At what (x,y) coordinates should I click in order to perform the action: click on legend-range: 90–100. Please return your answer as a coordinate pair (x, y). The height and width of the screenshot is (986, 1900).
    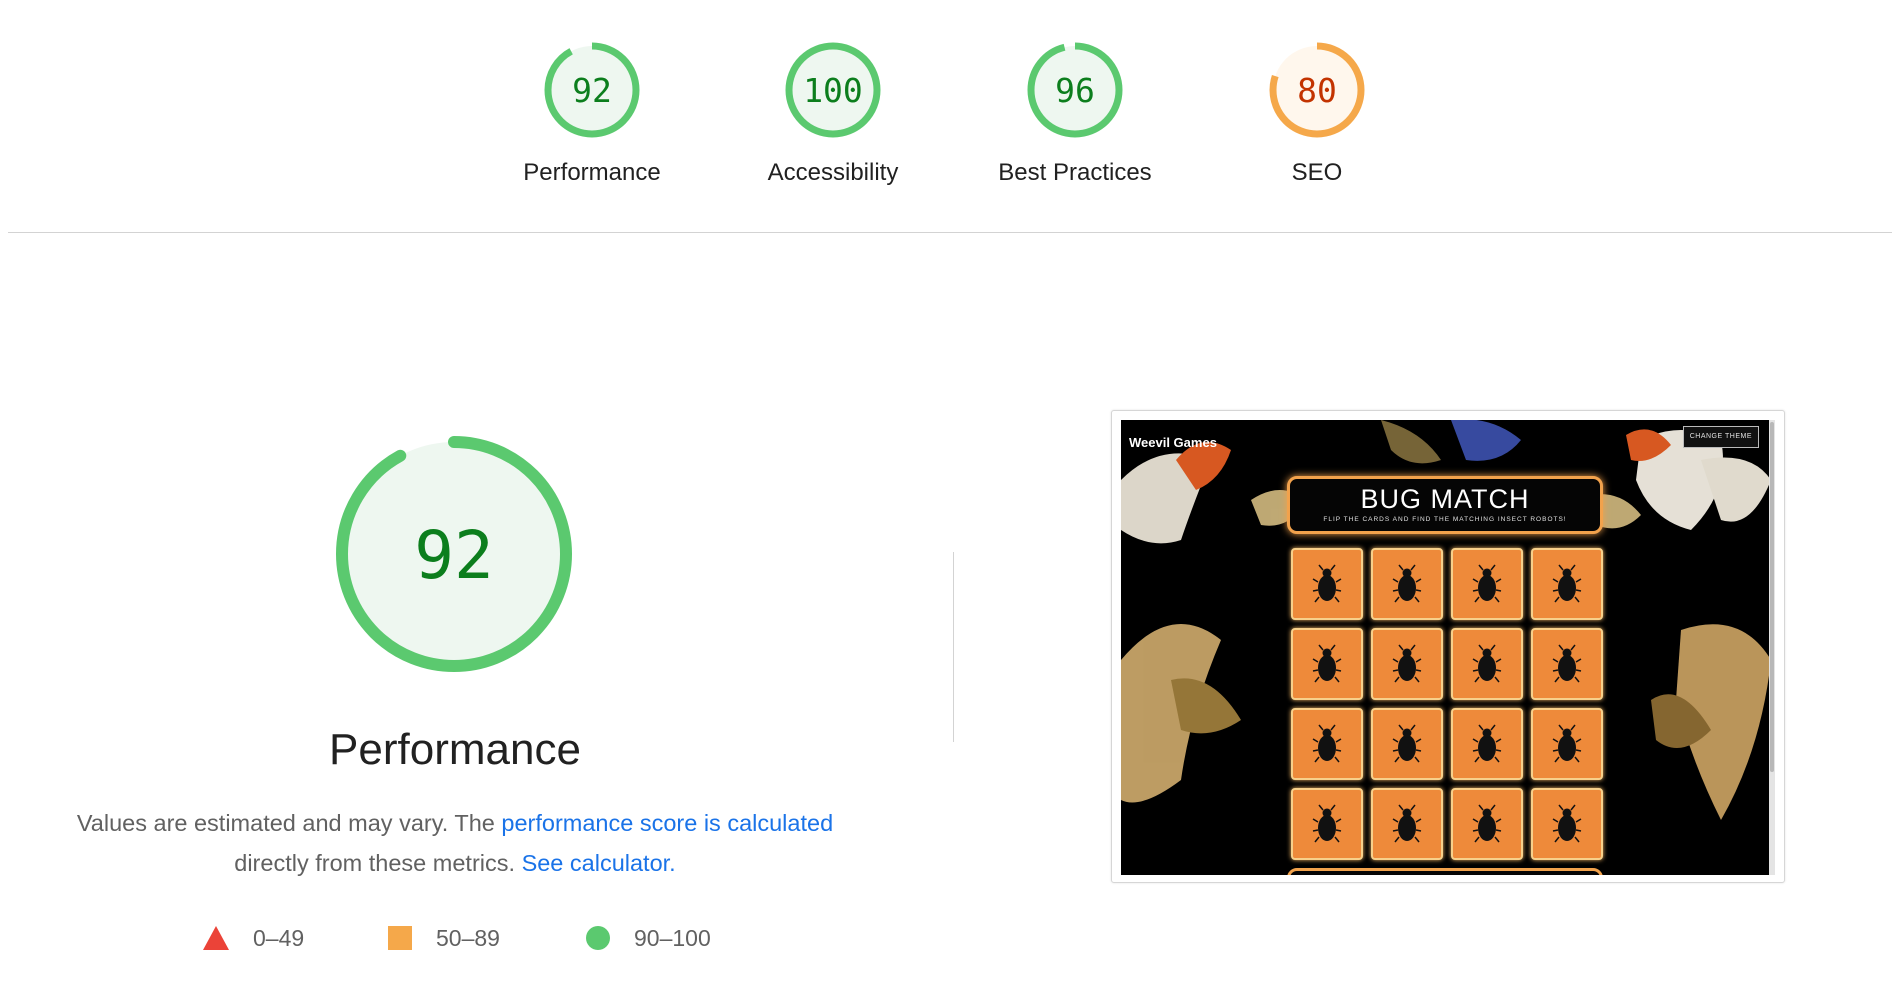
    Looking at the image, I should click on (672, 937).